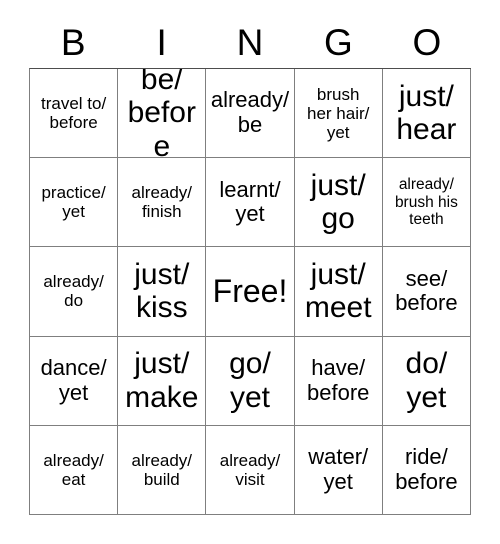  I want to click on bingo-cell-r4c2: just/ make, so click(162, 381).